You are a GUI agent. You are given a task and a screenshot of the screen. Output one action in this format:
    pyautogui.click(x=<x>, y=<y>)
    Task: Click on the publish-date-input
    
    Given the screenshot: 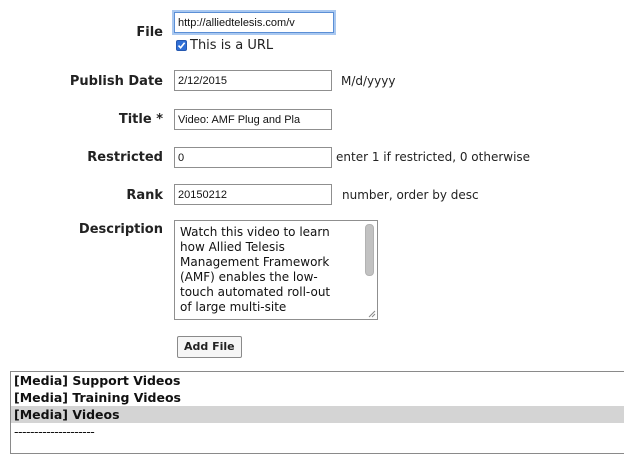 What is the action you would take?
    pyautogui.click(x=253, y=80)
    